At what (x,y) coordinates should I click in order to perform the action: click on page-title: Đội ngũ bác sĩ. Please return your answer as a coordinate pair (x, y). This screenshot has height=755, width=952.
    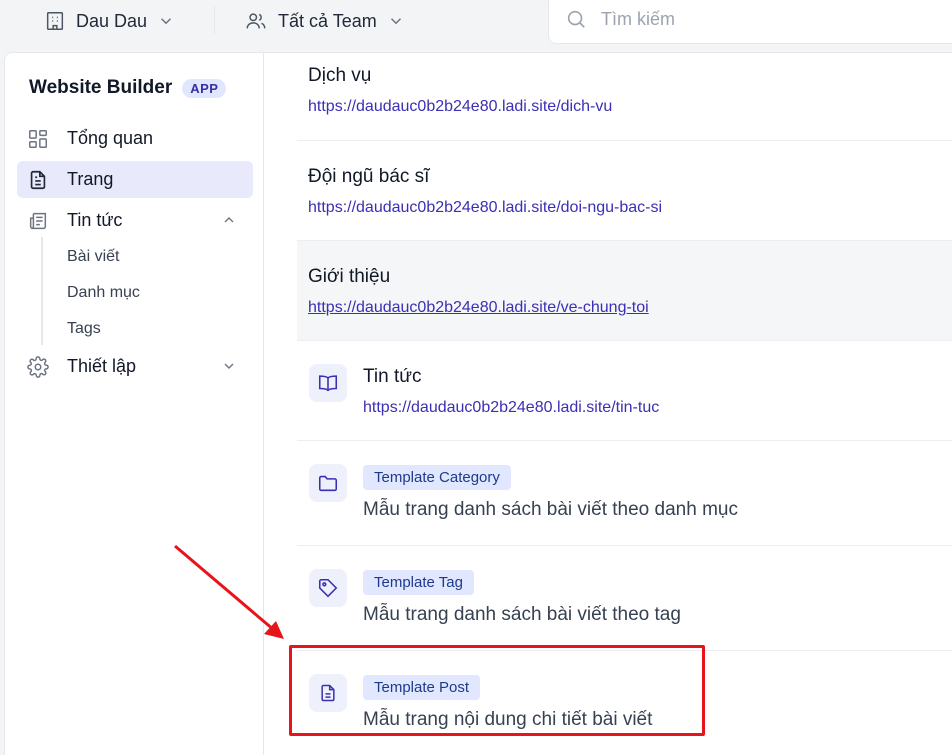
    Looking at the image, I should click on (369, 176).